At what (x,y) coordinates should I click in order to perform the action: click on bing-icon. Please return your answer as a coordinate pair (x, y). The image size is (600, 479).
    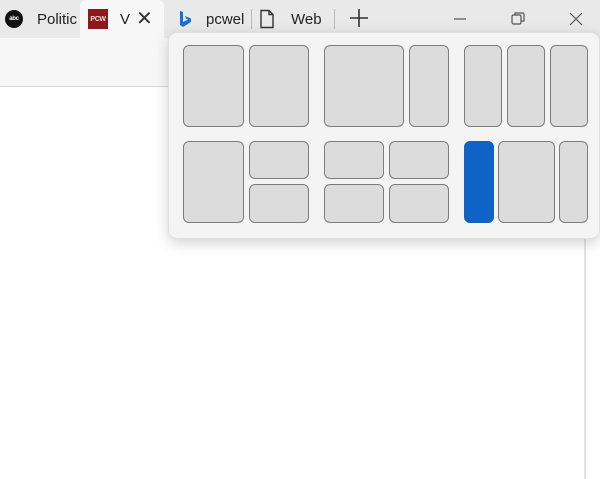
    Looking at the image, I should click on (185, 19).